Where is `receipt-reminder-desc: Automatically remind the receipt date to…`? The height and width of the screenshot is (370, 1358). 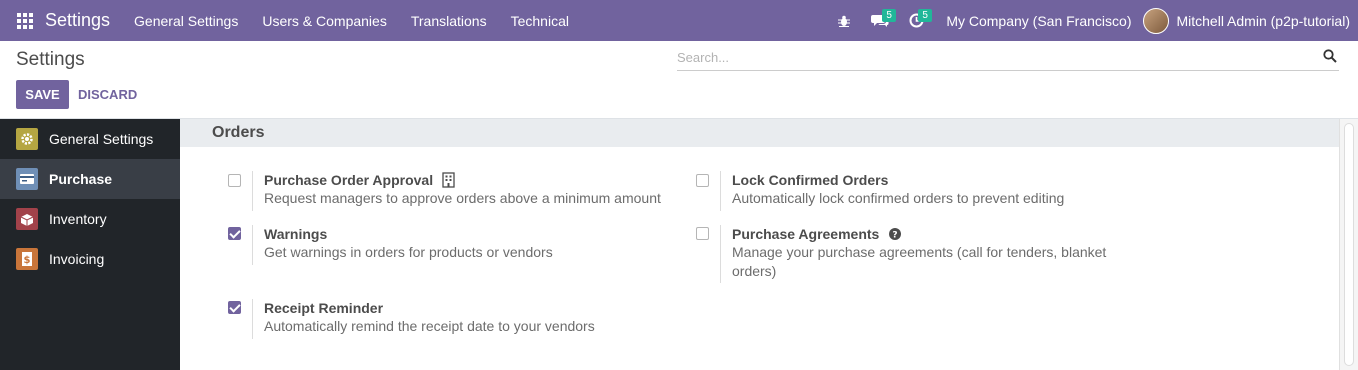
receipt-reminder-desc: Automatically remind the receipt date to… is located at coordinates (429, 326).